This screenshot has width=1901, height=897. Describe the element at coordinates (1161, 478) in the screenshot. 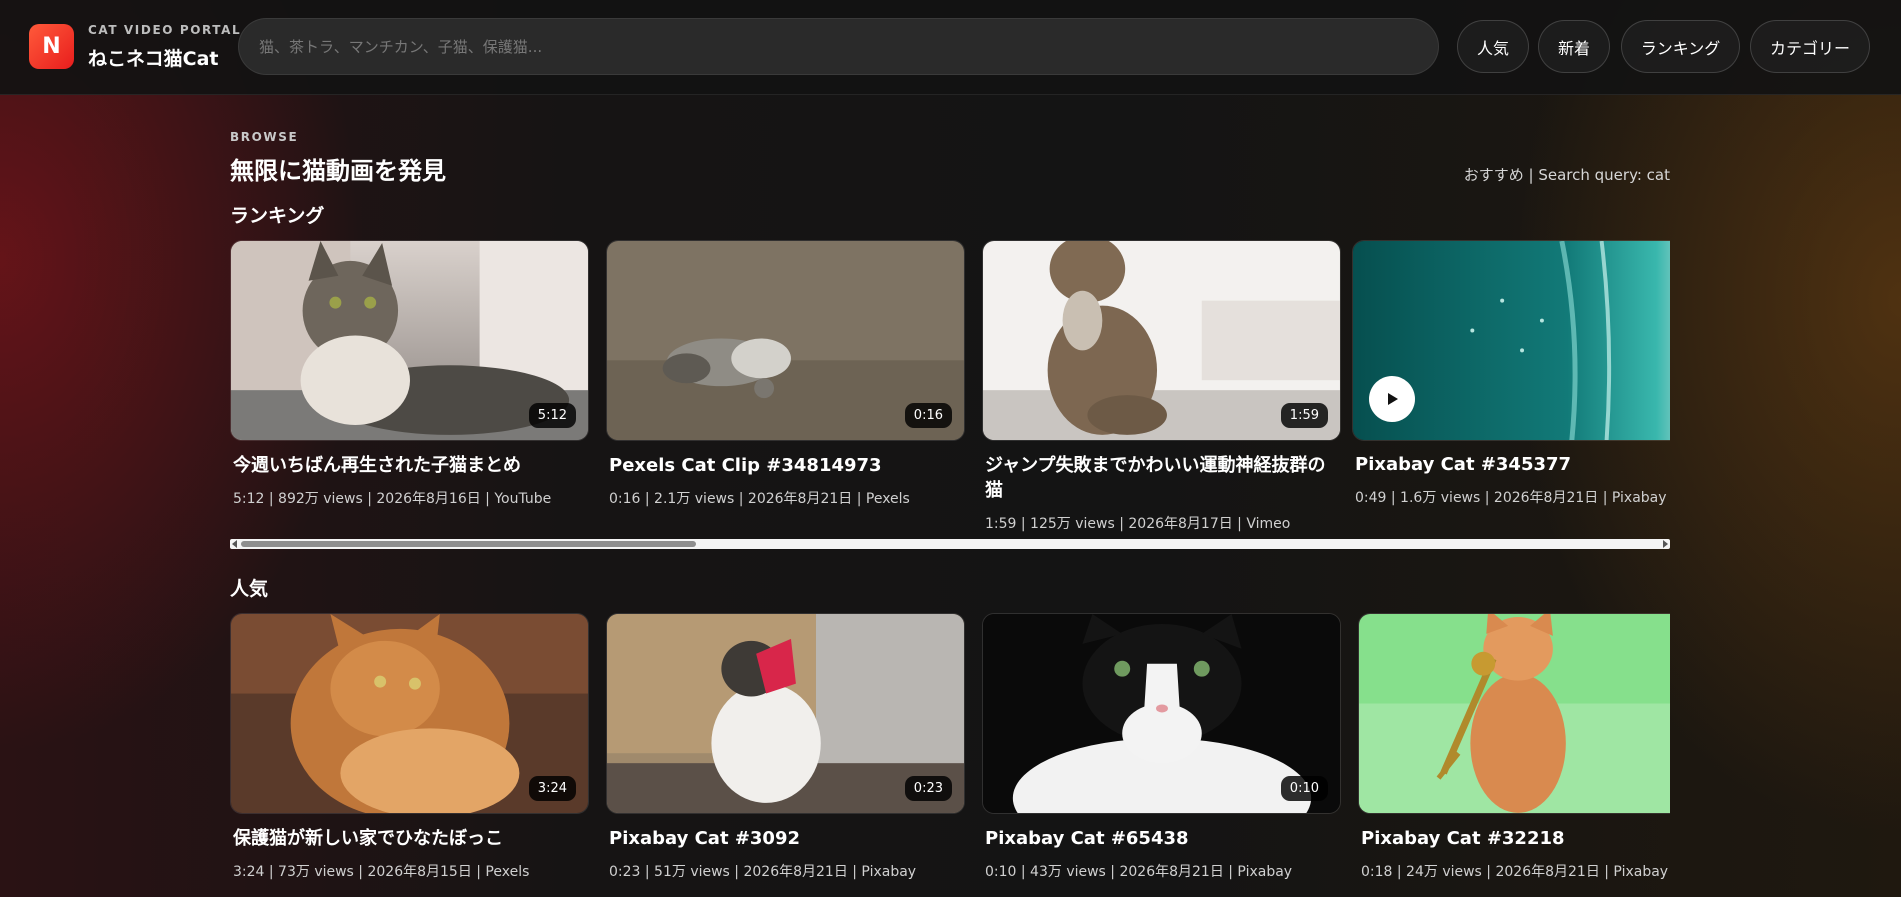

I see `video-title: ジャンプ失敗までかわいい運動神経抜群の猫` at that location.